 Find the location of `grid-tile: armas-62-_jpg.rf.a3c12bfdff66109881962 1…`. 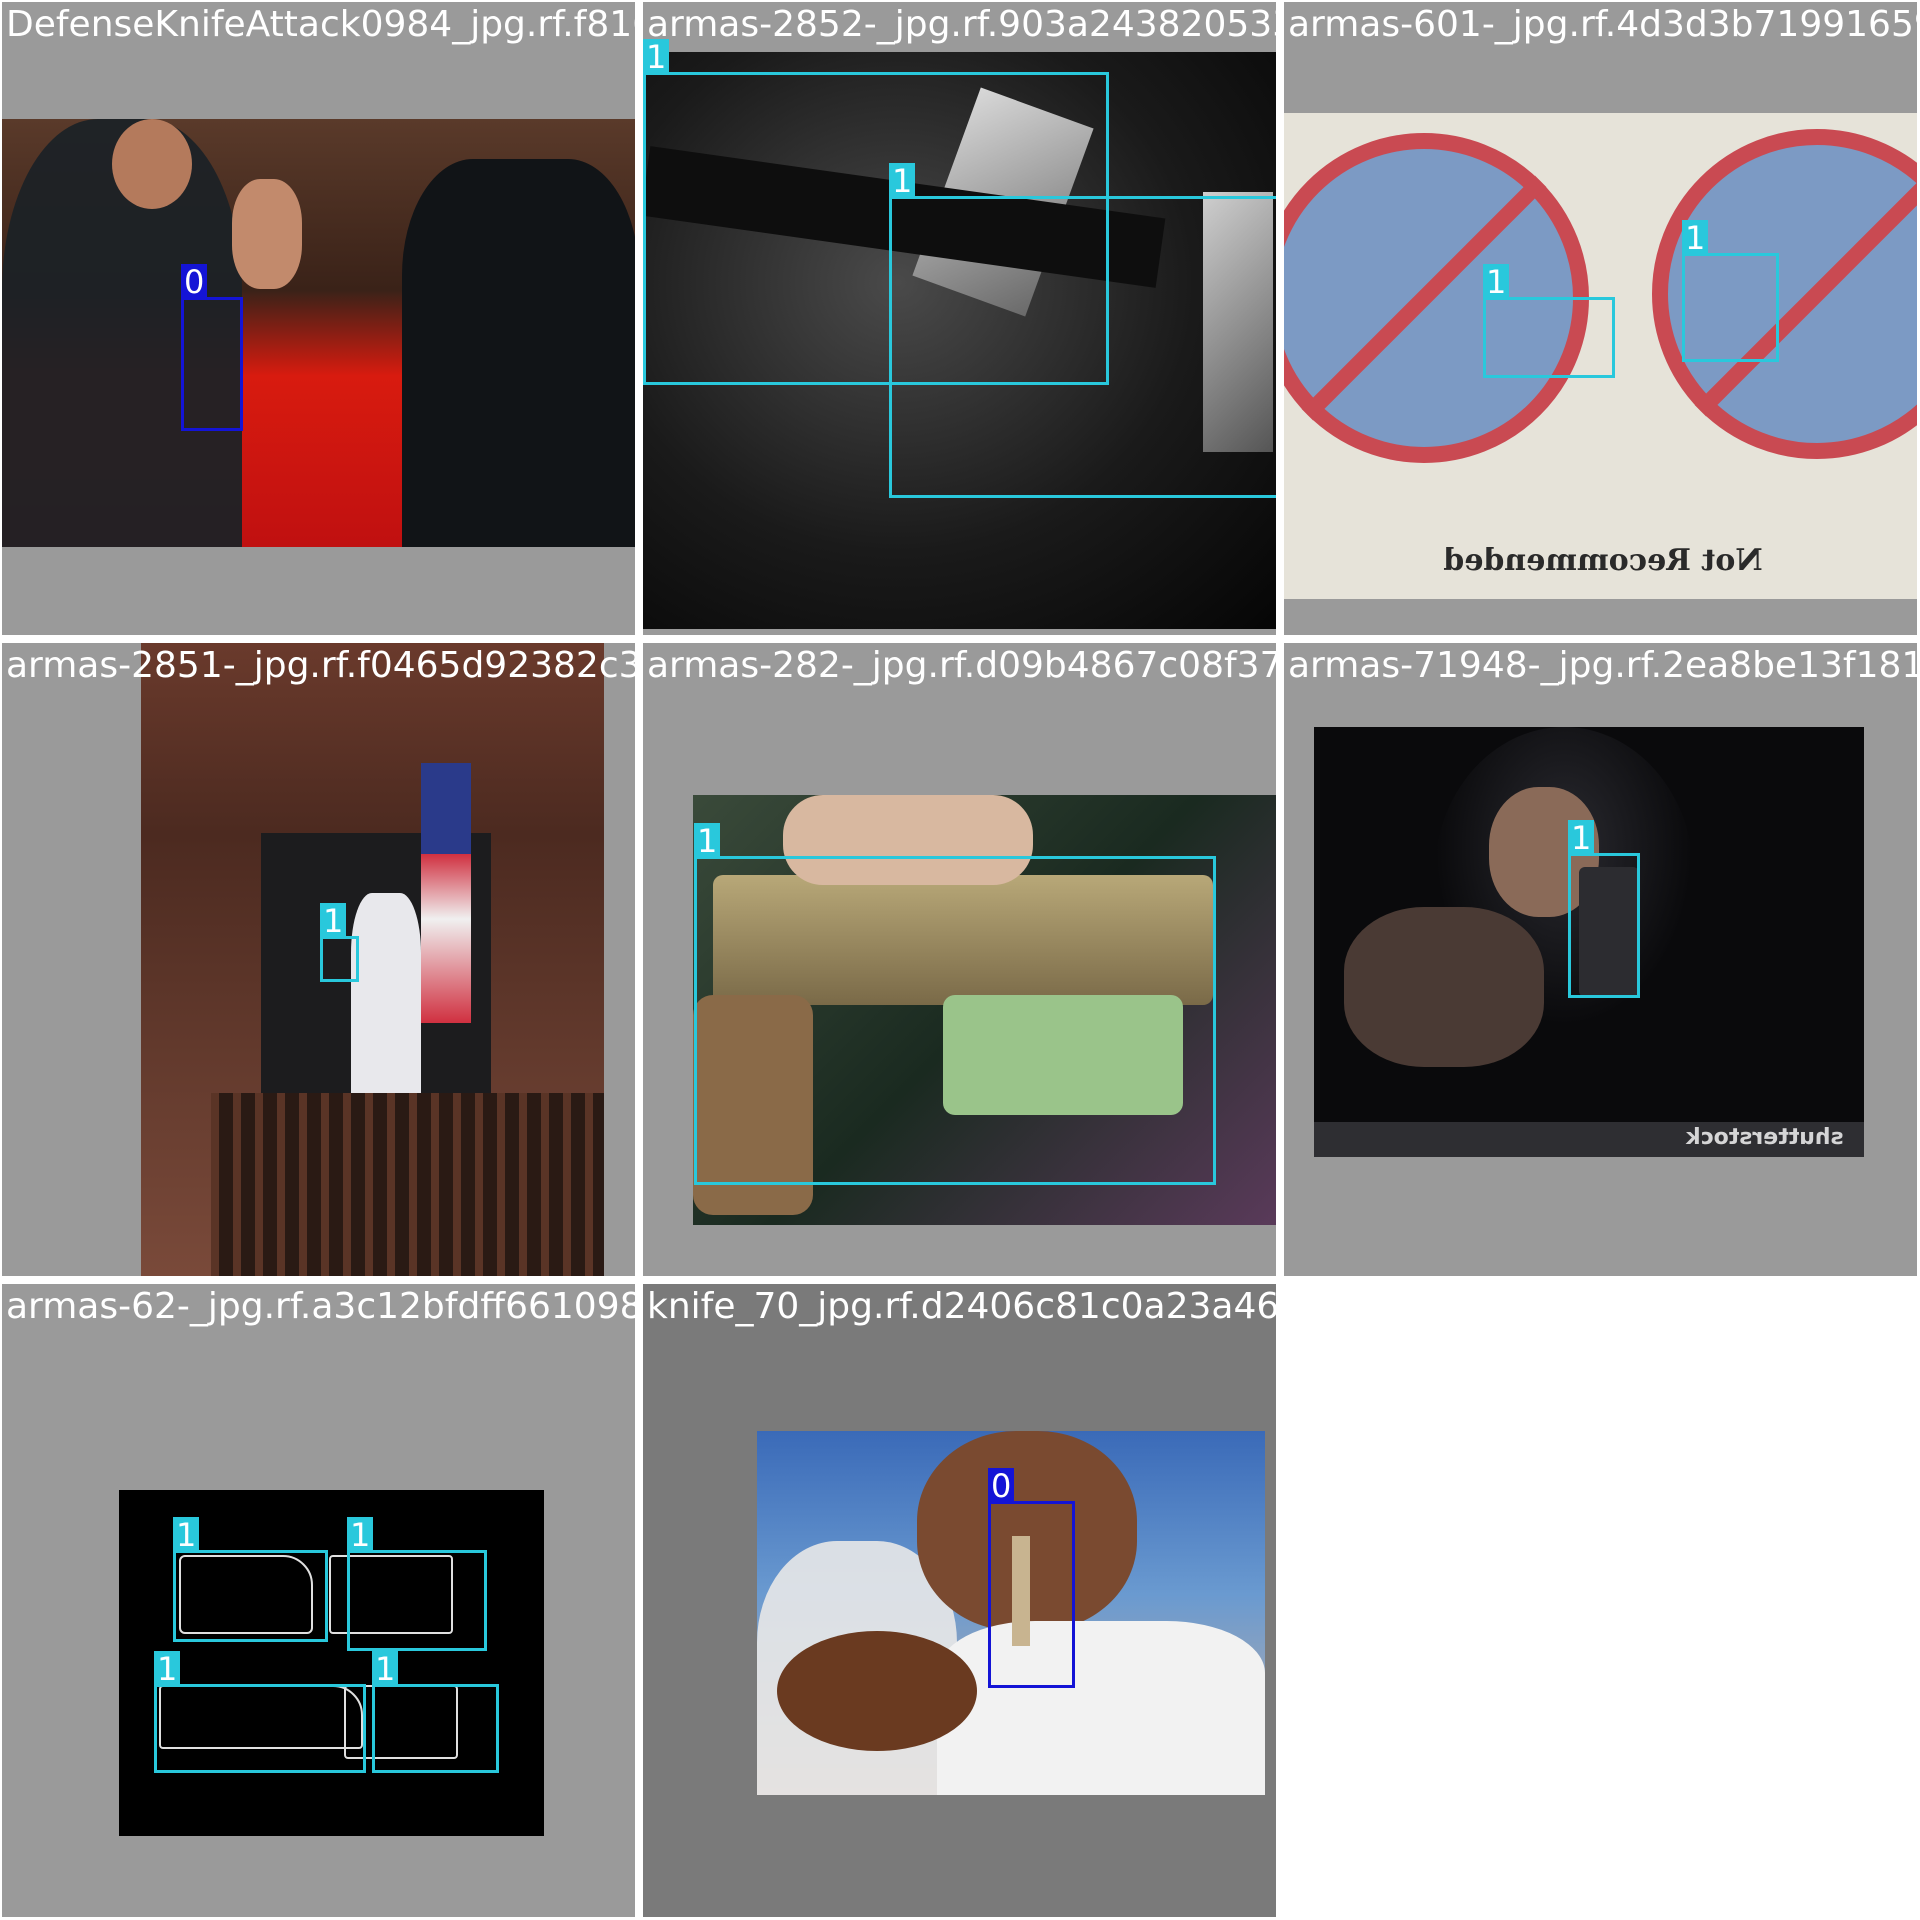

grid-tile: armas-62-_jpg.rf.a3c12bfdff66109881962 1… is located at coordinates (318, 1600).